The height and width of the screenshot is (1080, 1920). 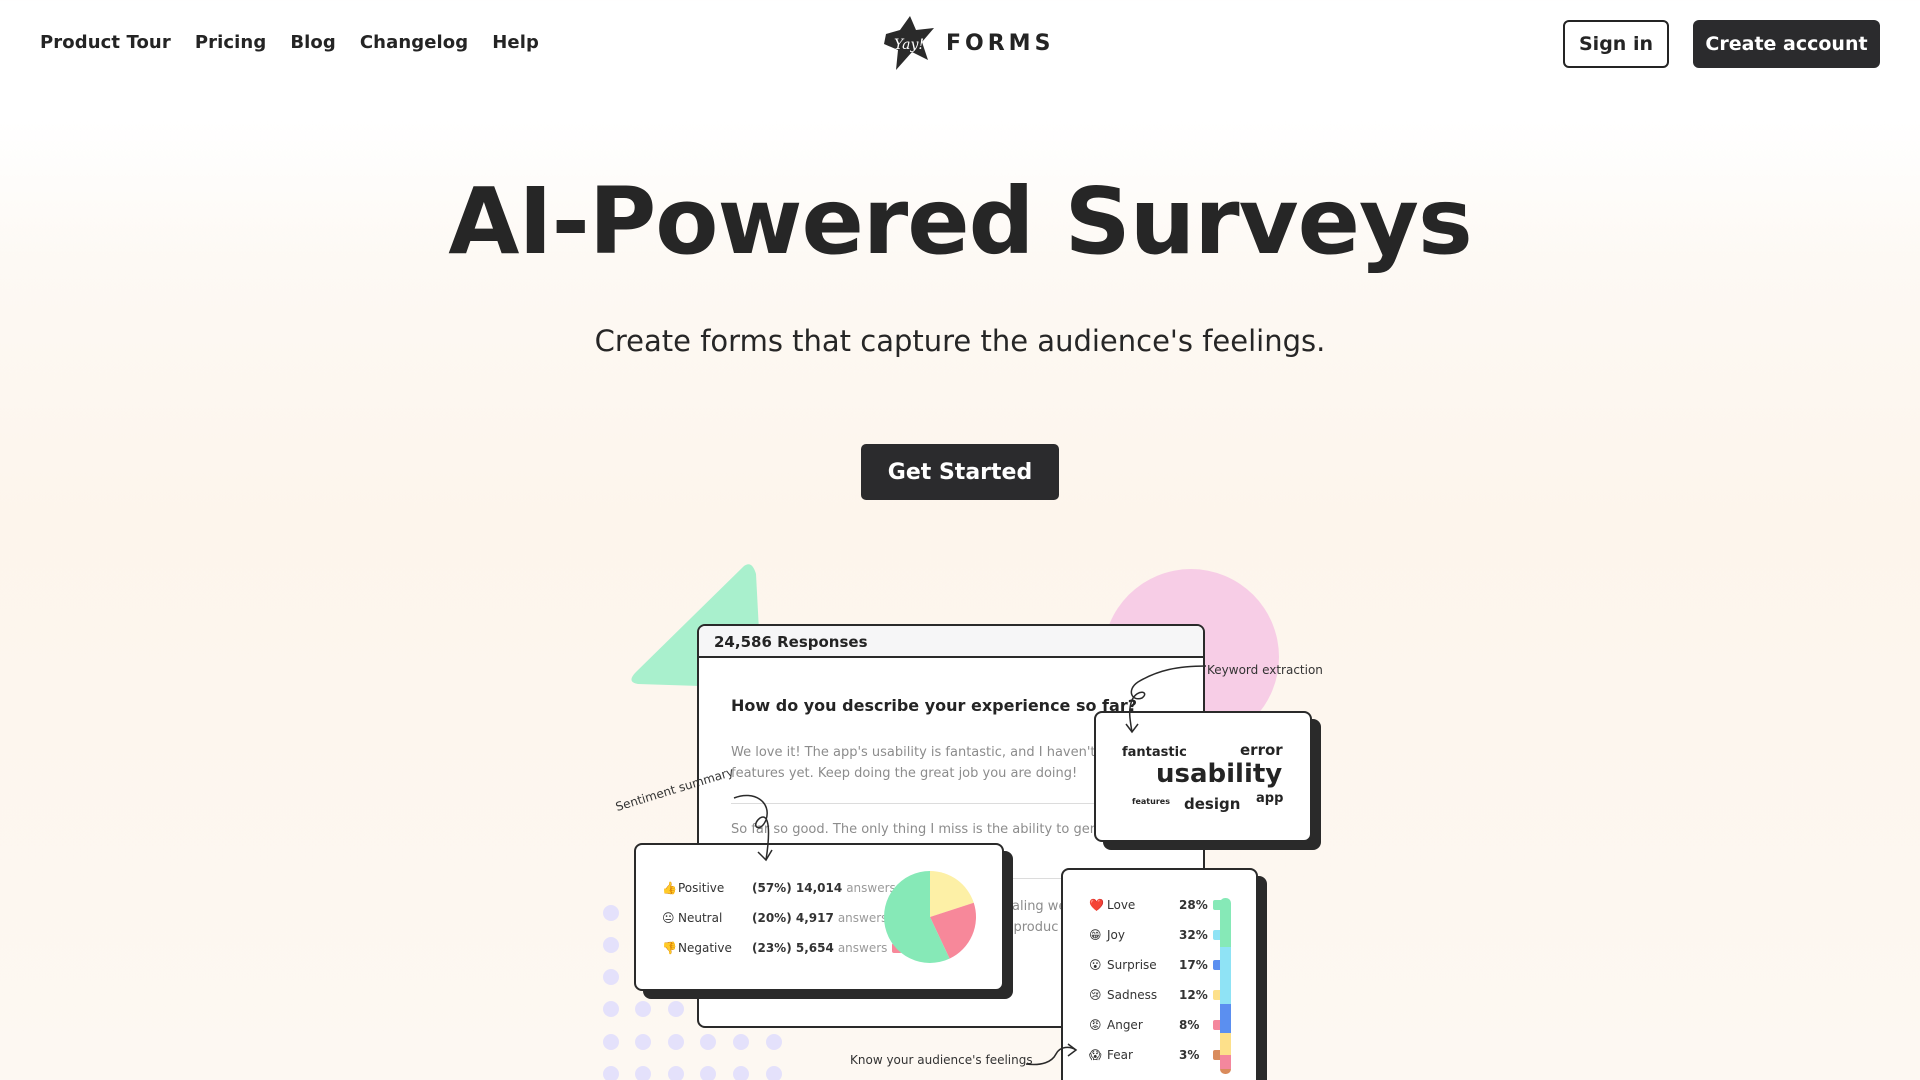 I want to click on logo-wordmark: FORMS, so click(x=1000, y=43).